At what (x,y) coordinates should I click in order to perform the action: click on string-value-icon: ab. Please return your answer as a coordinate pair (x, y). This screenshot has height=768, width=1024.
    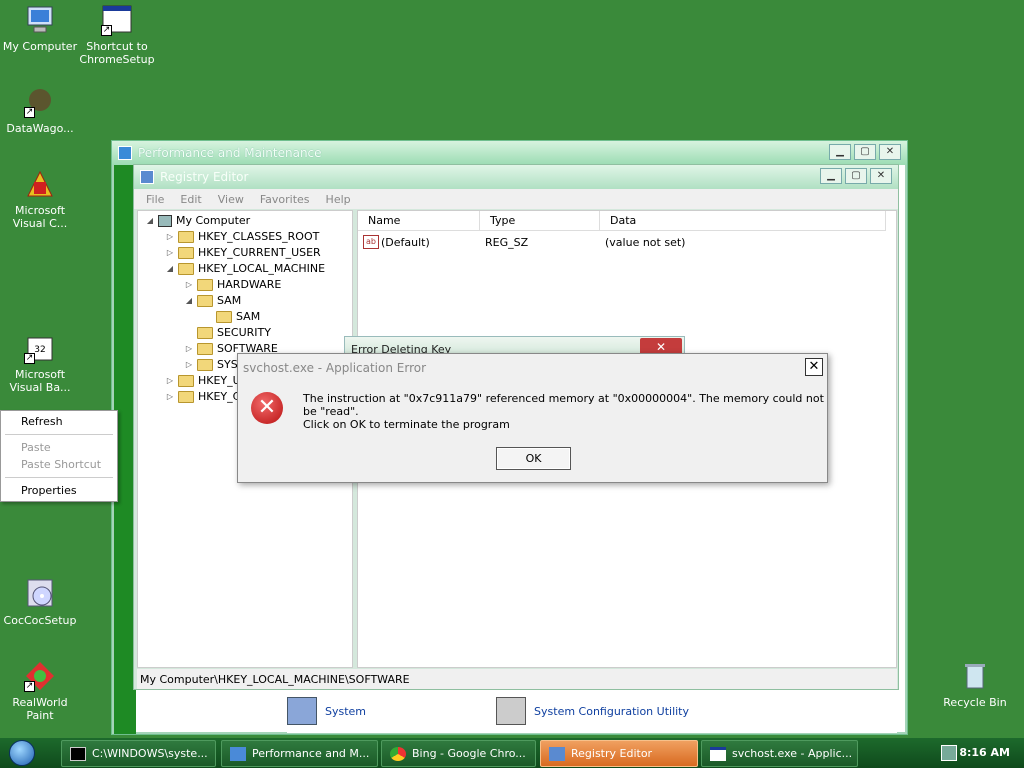
    Looking at the image, I should click on (371, 242).